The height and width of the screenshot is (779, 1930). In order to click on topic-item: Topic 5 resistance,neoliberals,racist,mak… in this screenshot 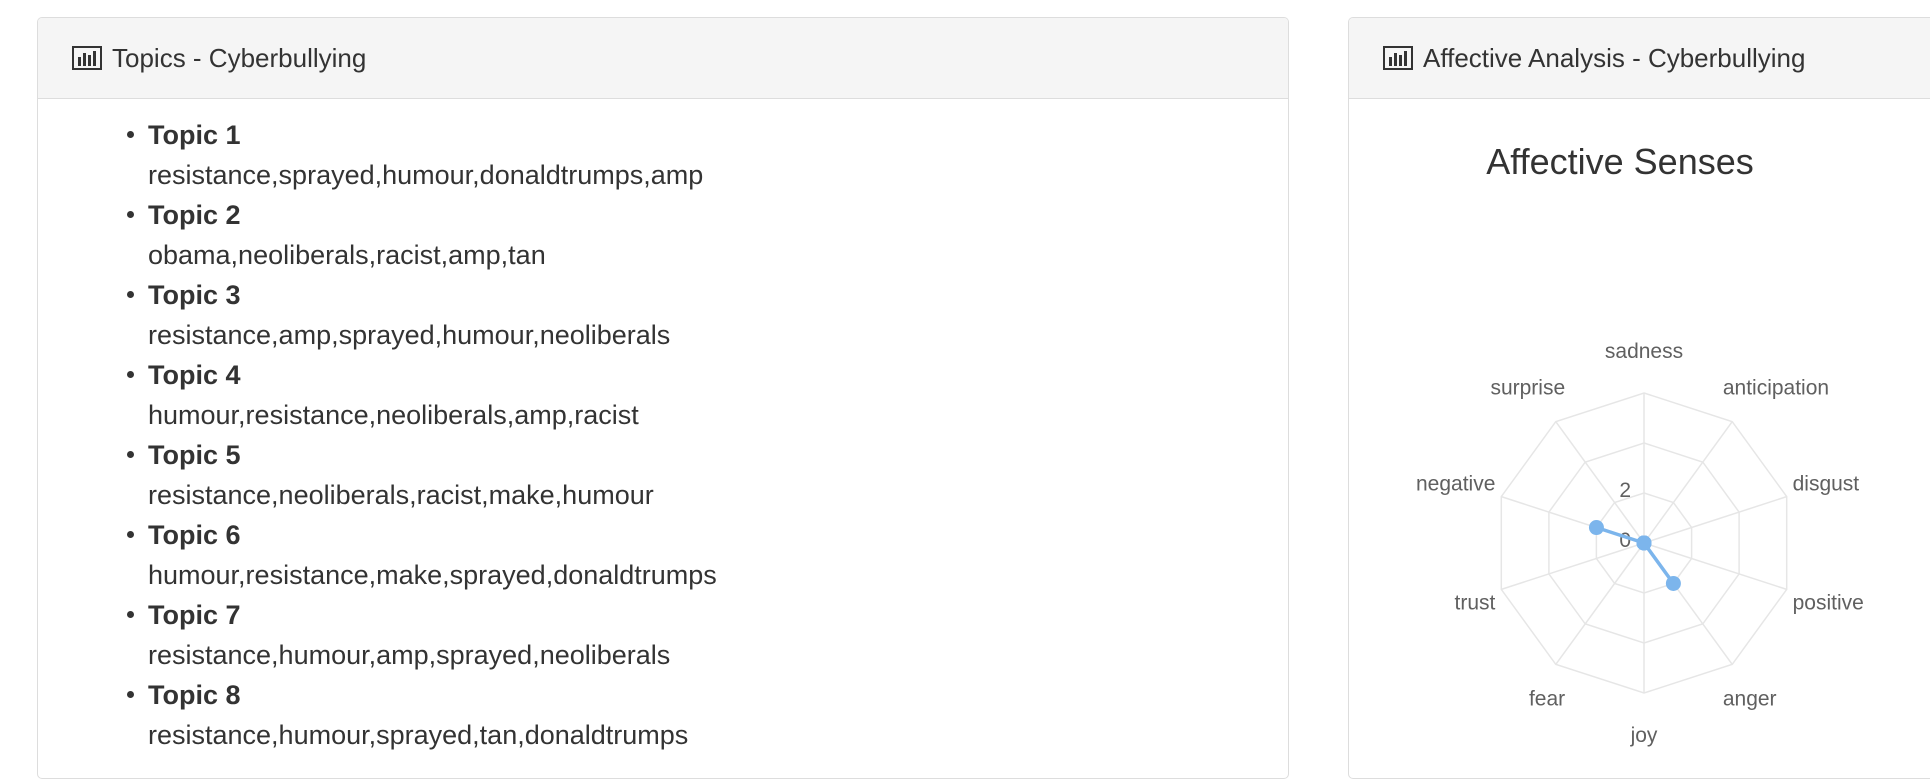, I will do `click(707, 475)`.